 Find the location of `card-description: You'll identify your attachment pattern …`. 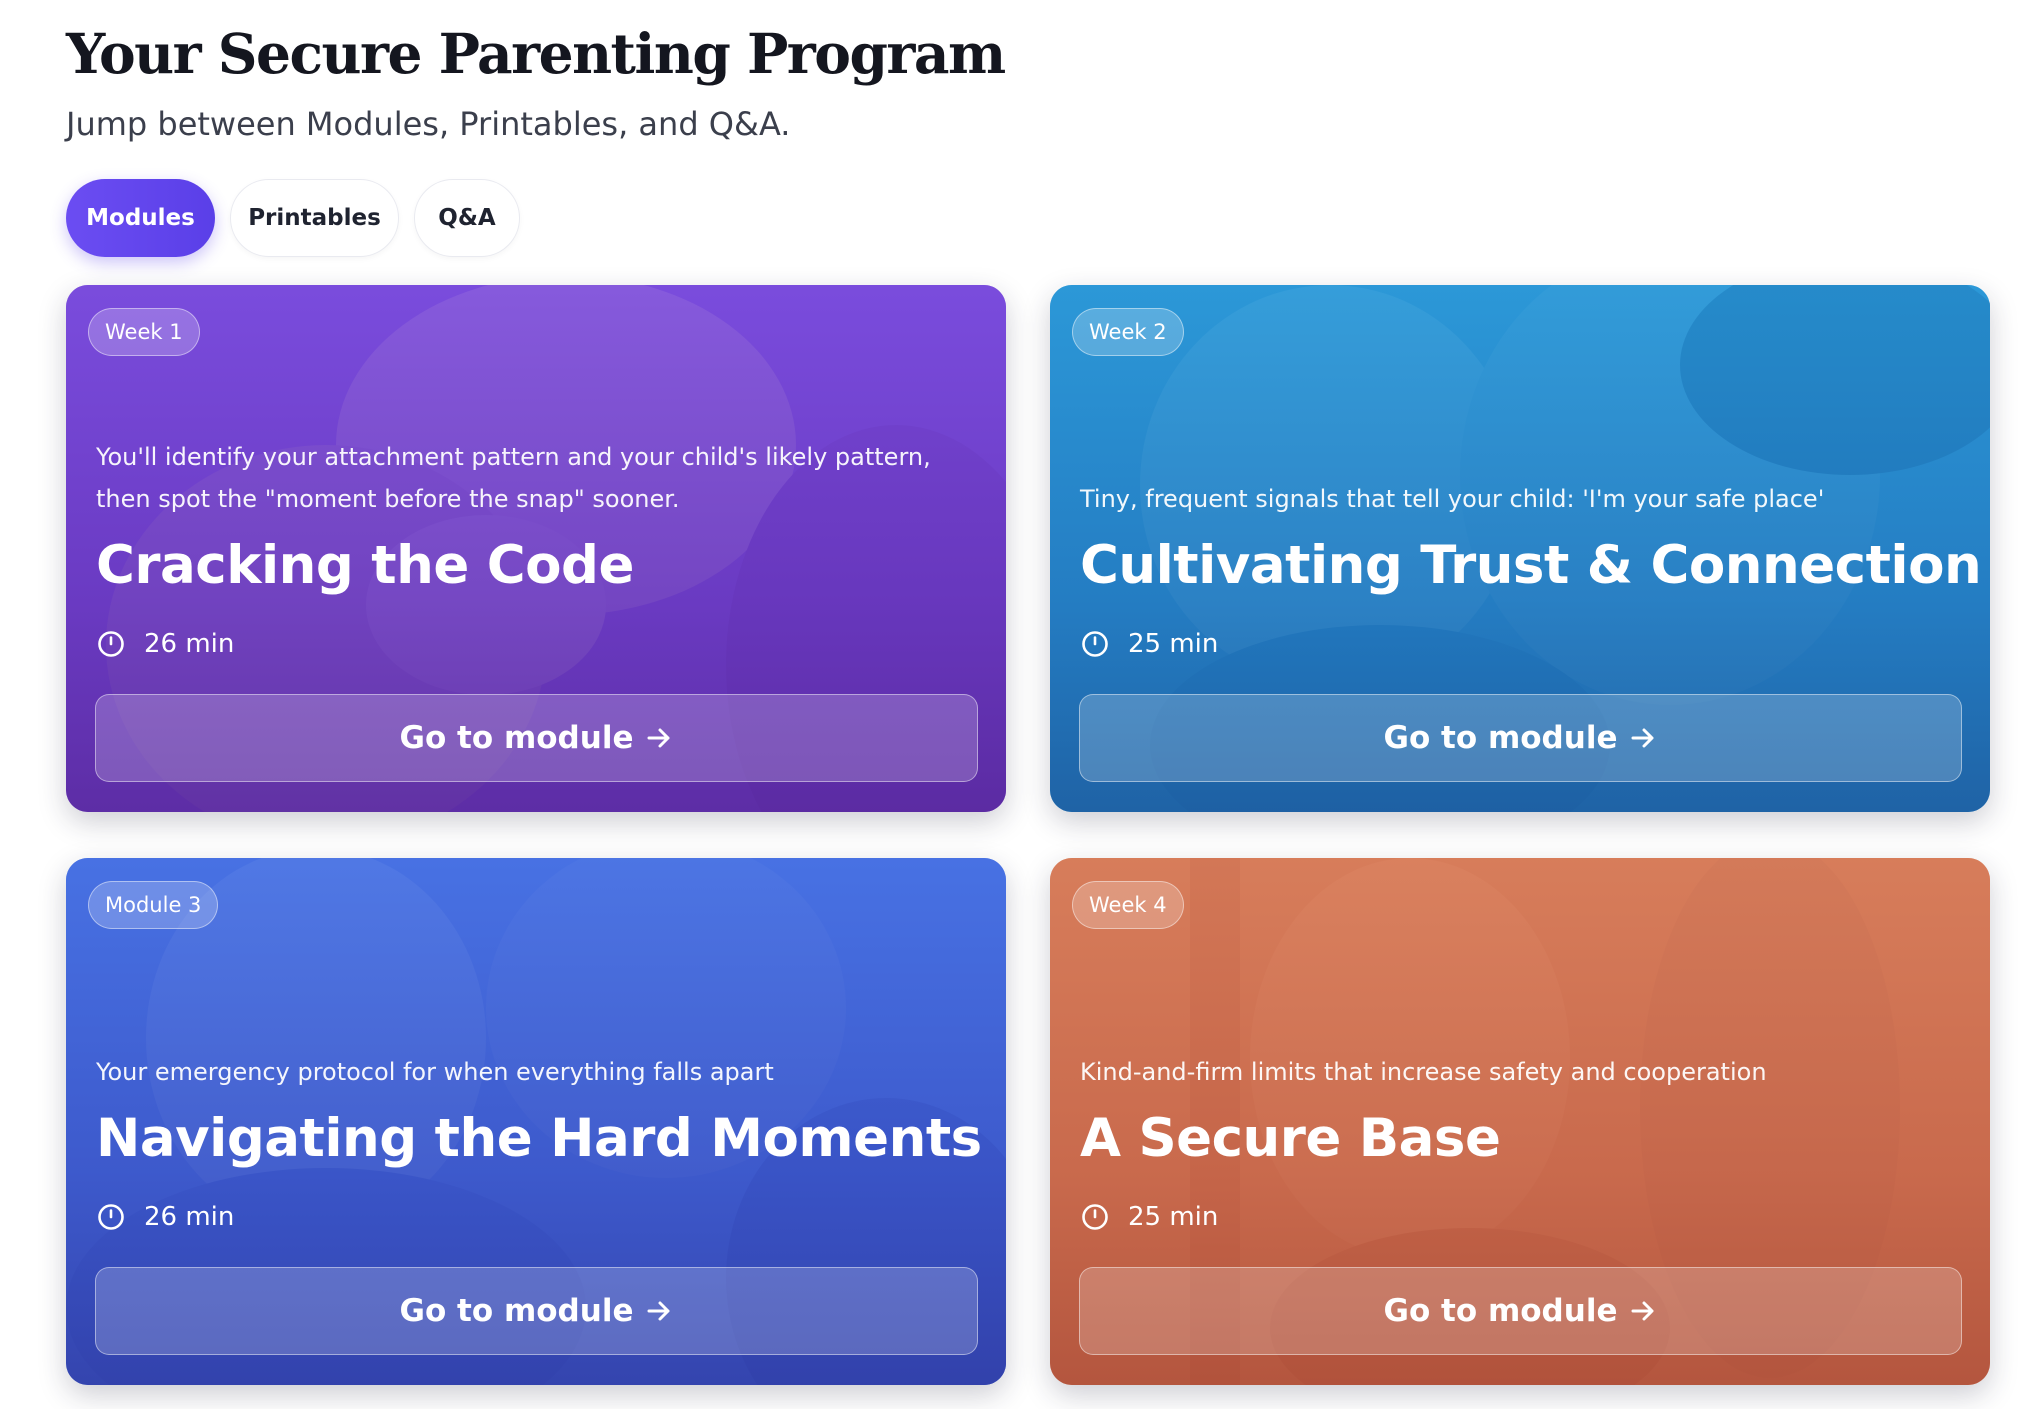

card-description: You'll identify your attachment pattern … is located at coordinates (513, 478).